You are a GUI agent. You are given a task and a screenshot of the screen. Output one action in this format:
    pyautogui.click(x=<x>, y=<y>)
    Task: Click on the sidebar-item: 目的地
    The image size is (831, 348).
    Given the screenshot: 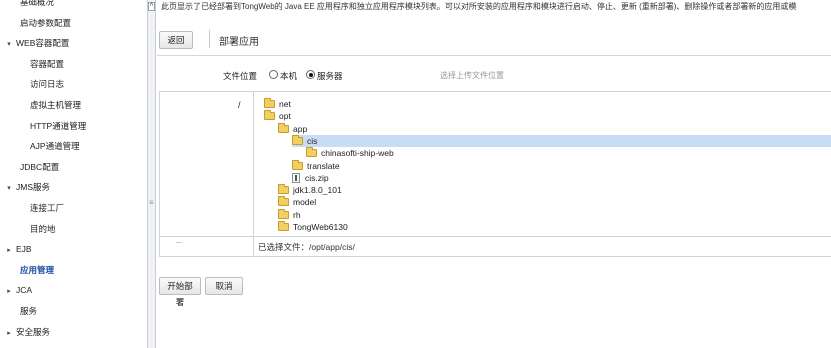 What is the action you would take?
    pyautogui.click(x=43, y=229)
    